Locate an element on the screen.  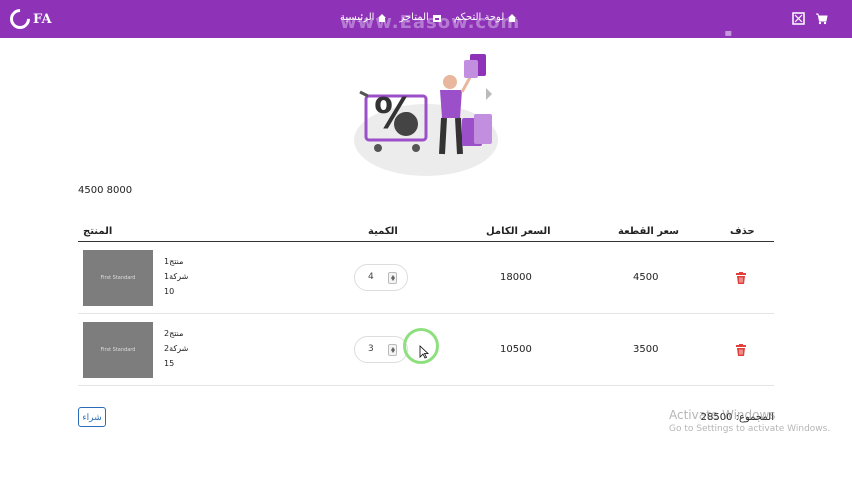
nav-link-label: الرئيسية is located at coordinates (357, 17).